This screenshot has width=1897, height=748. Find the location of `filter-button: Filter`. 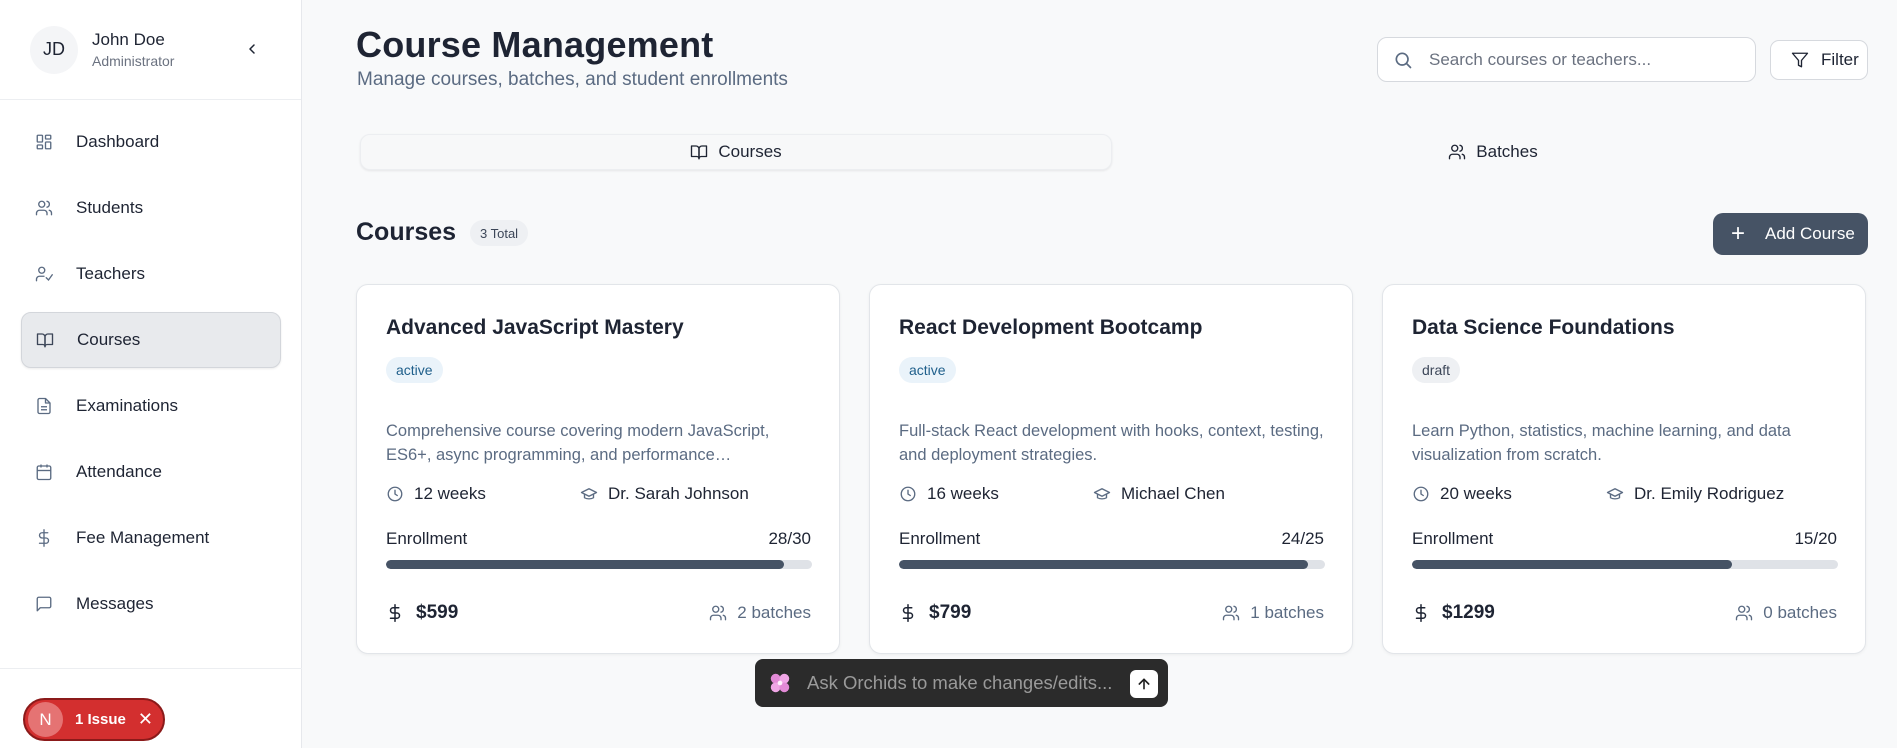

filter-button: Filter is located at coordinates (1819, 60).